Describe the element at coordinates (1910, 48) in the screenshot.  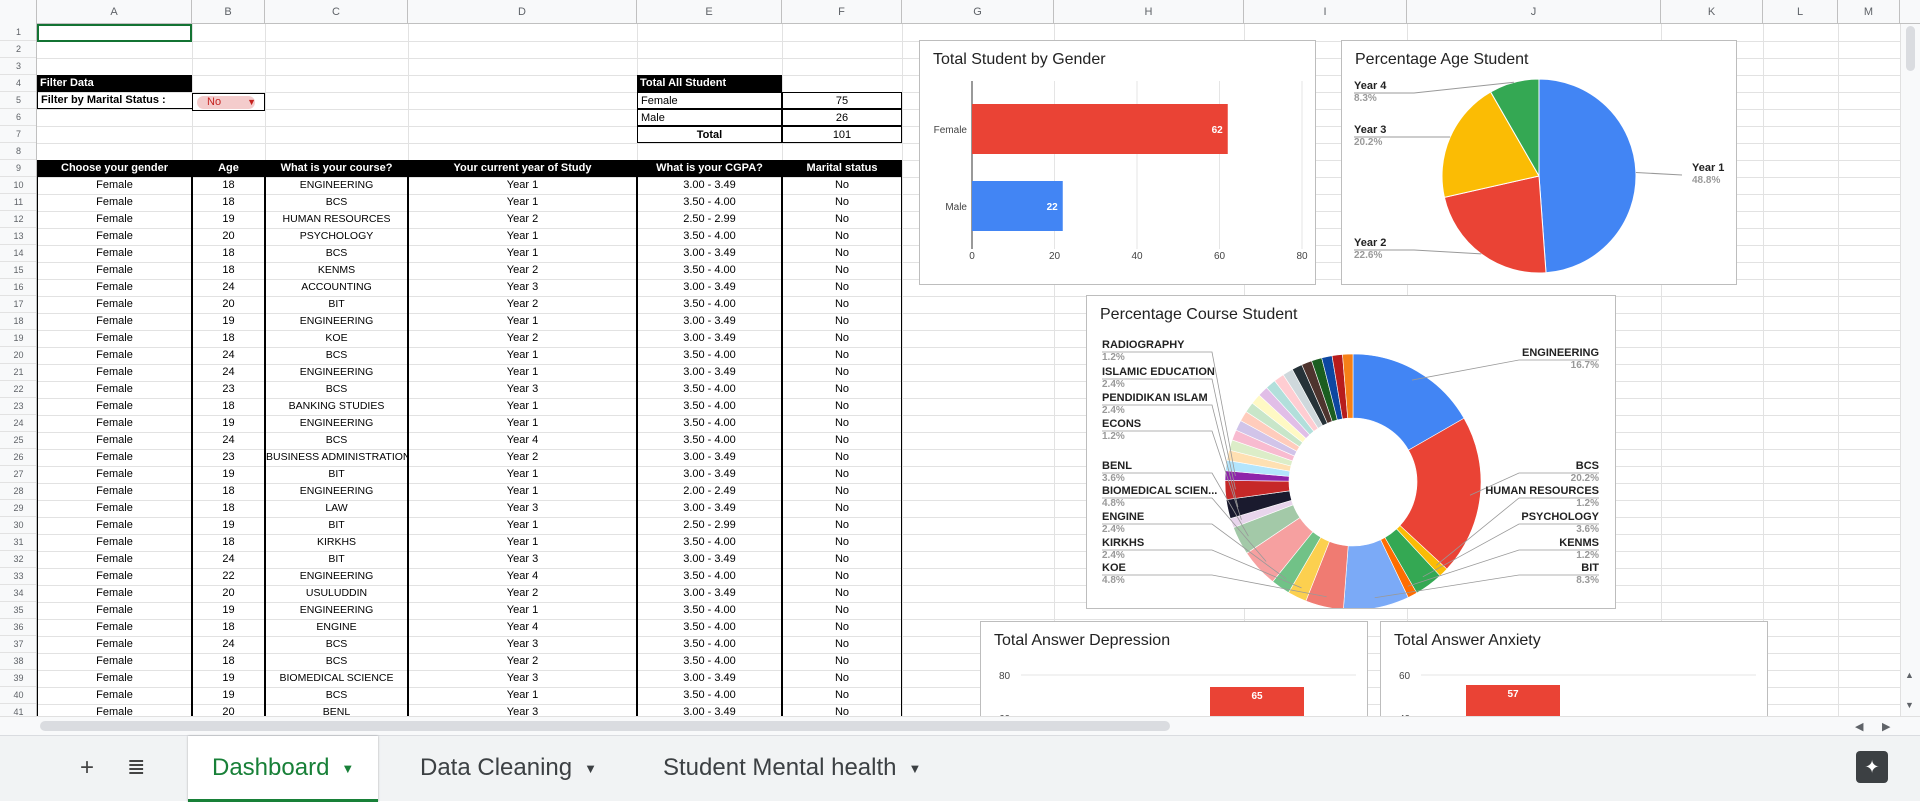
I see `vertical-scroll-thumb` at that location.